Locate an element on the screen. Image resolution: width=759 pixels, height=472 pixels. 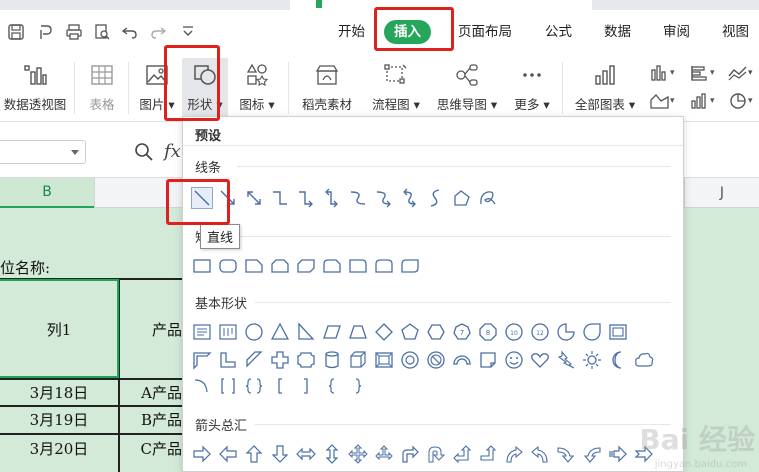
stat-chart-small-icon: ▾ is located at coordinates (708, 101).